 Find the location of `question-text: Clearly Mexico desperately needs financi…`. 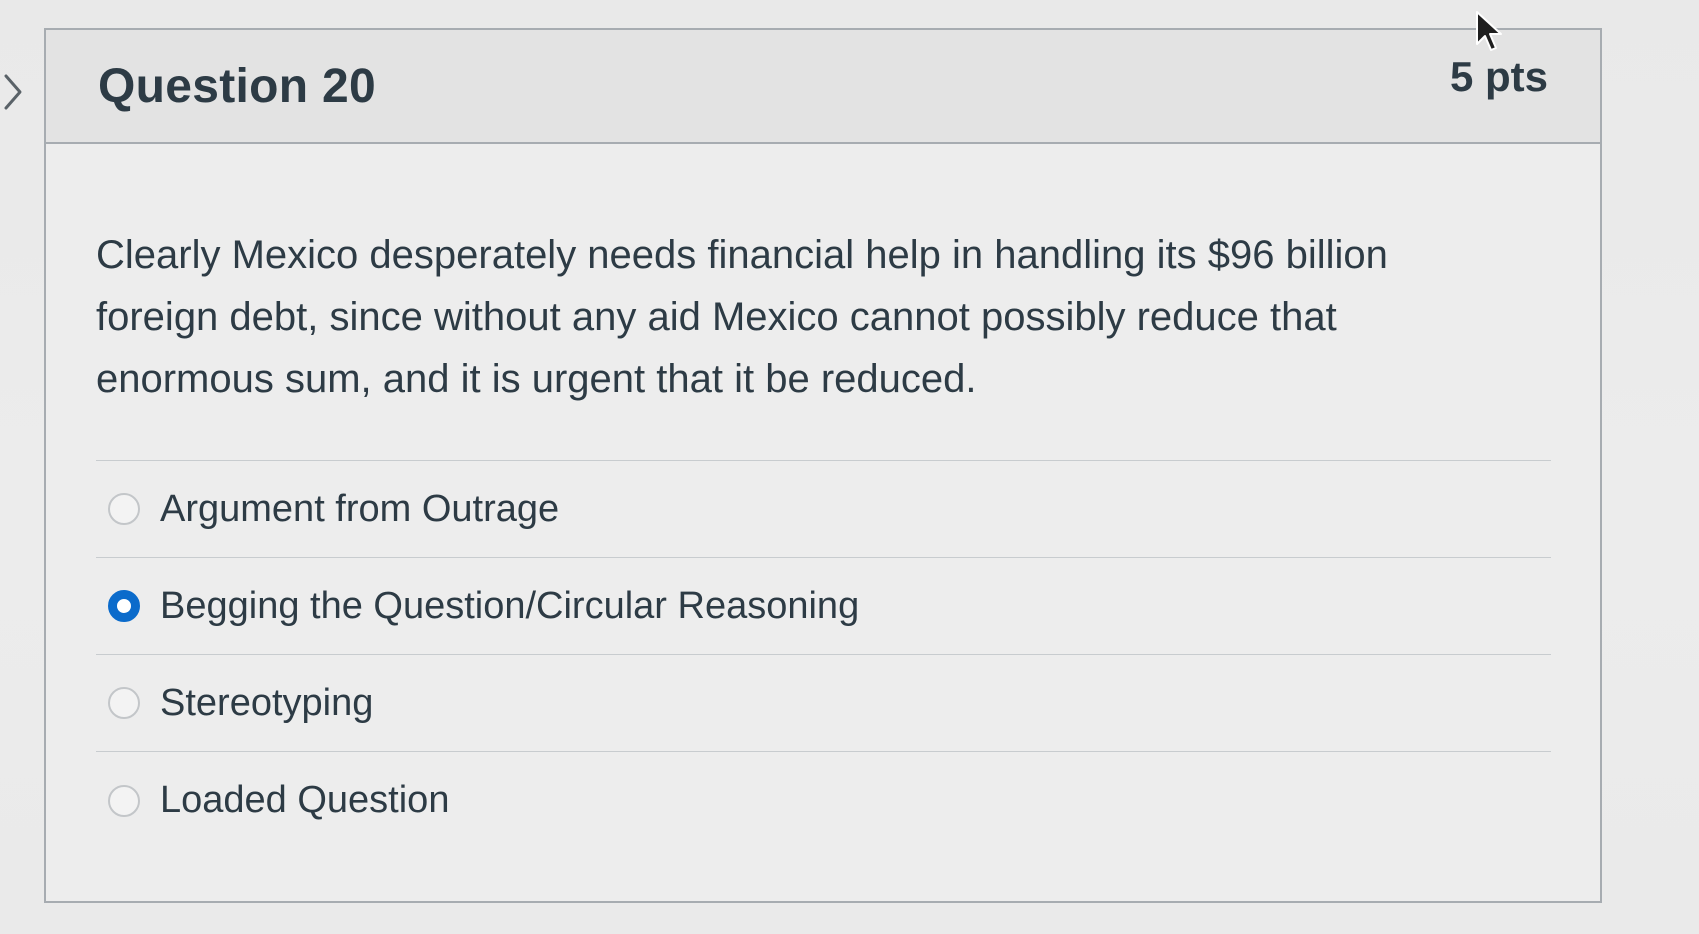

question-text: Clearly Mexico desperately needs financi… is located at coordinates (742, 317).